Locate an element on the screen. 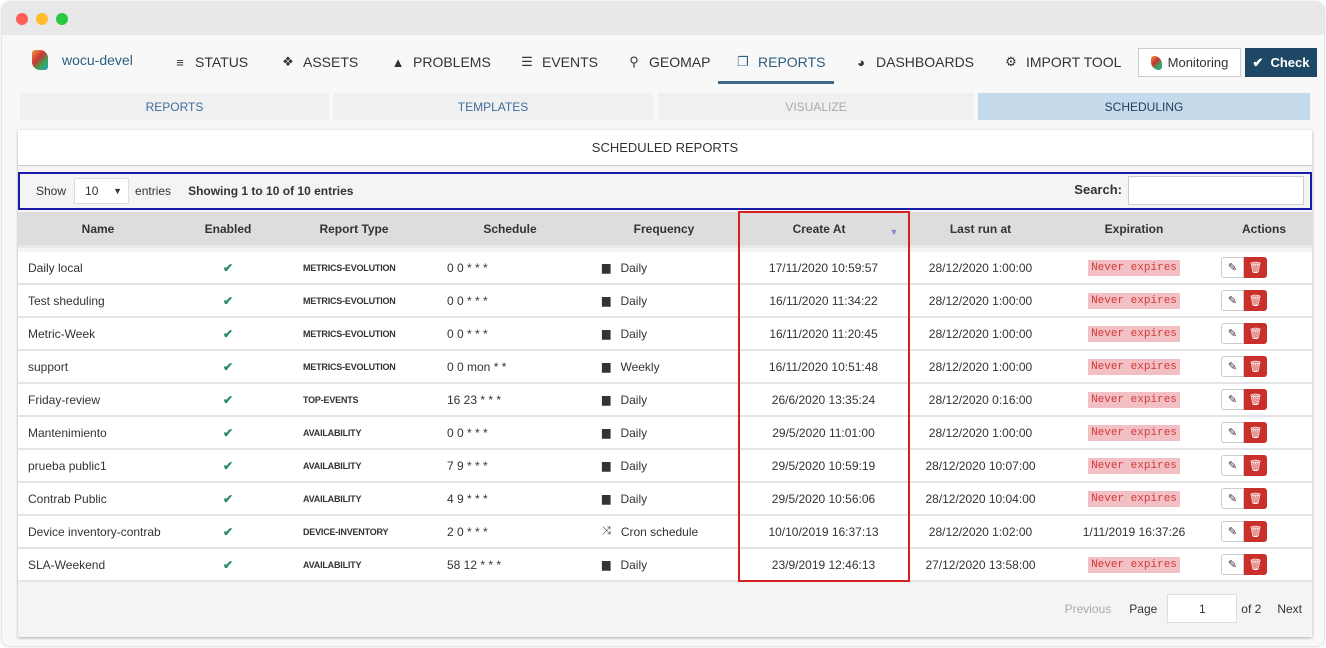 The image size is (1326, 648). nav-events: ☰ EVENTS is located at coordinates (558, 62).